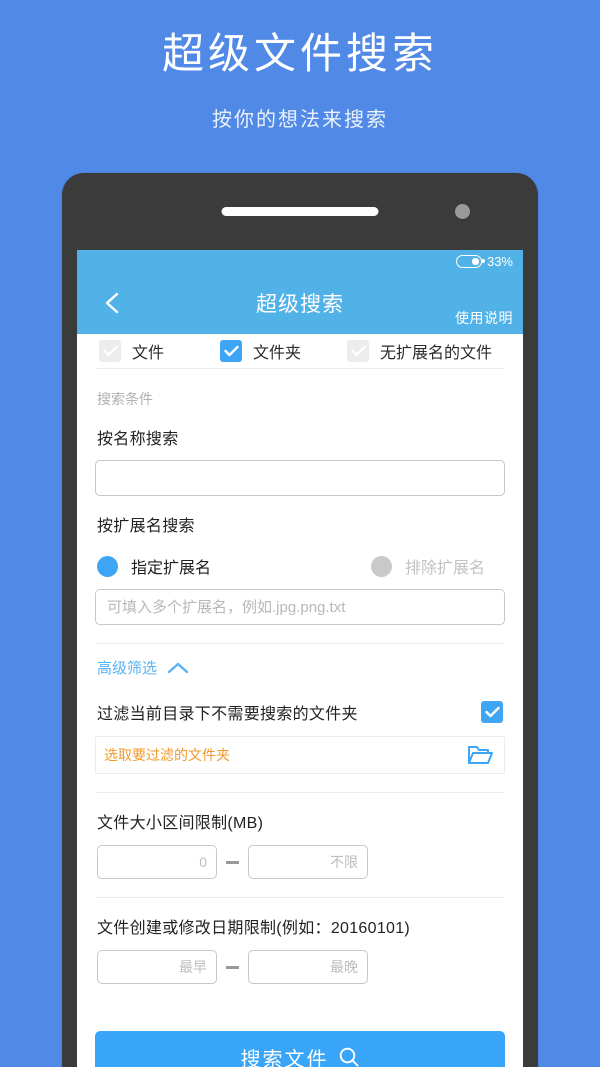  Describe the element at coordinates (499, 261) in the screenshot. I see `battery-percent-label: 33%` at that location.